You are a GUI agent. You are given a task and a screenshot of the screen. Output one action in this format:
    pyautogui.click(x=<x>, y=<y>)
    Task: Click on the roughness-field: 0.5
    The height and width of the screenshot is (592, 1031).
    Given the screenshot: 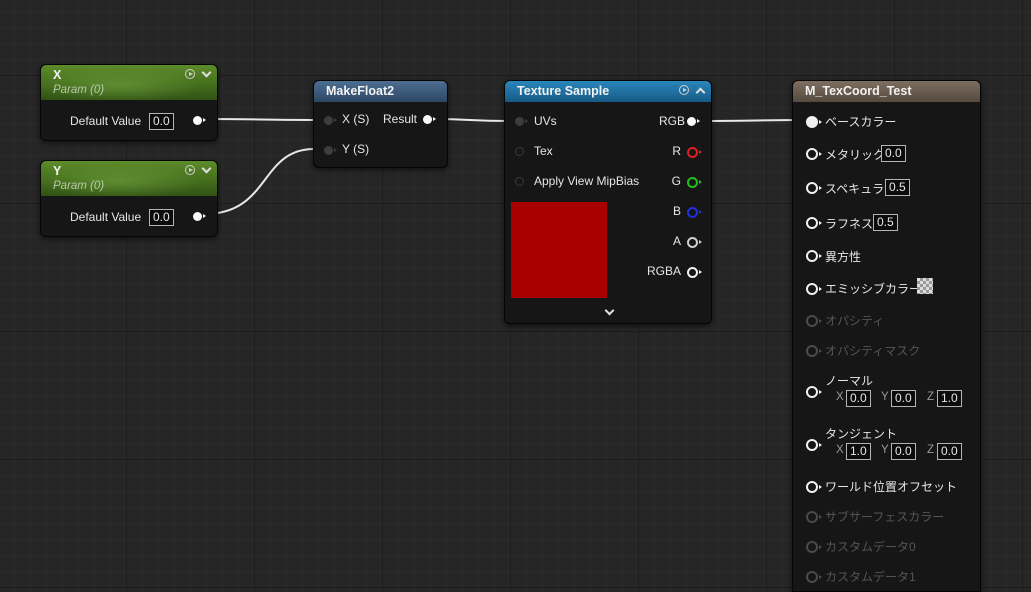 What is the action you would take?
    pyautogui.click(x=885, y=222)
    